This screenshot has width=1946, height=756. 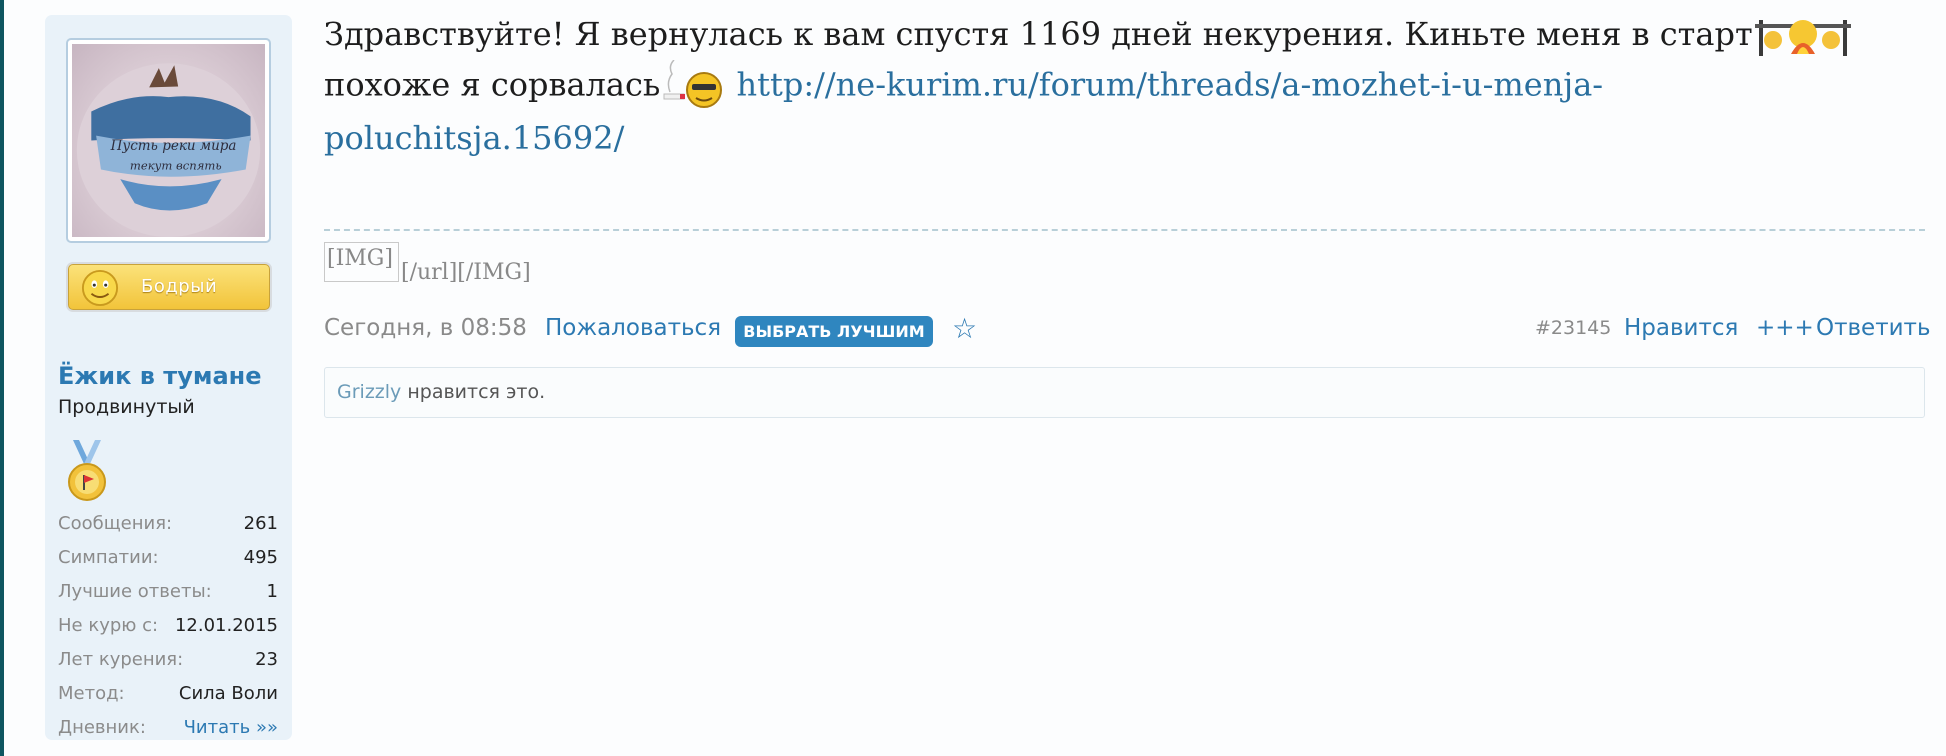 I want to click on stat-key: Дневник:, so click(x=102, y=727).